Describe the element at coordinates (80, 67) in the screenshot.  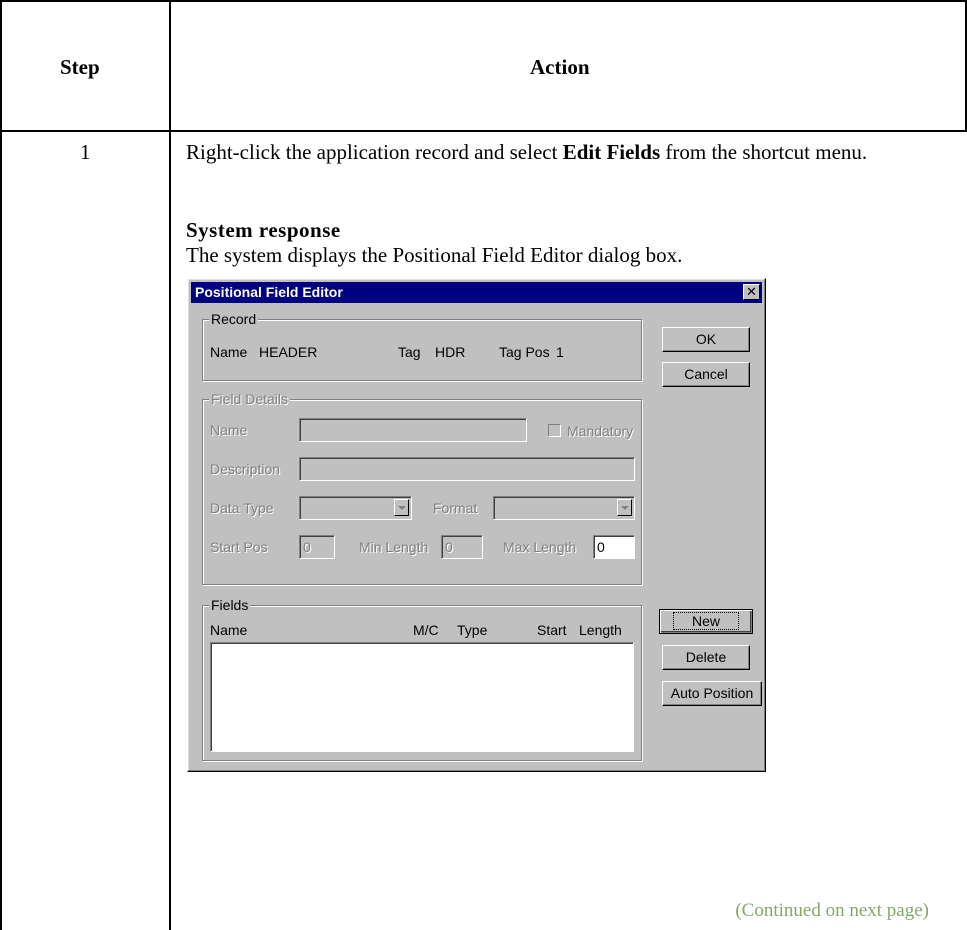
I see `step-column-header: Step` at that location.